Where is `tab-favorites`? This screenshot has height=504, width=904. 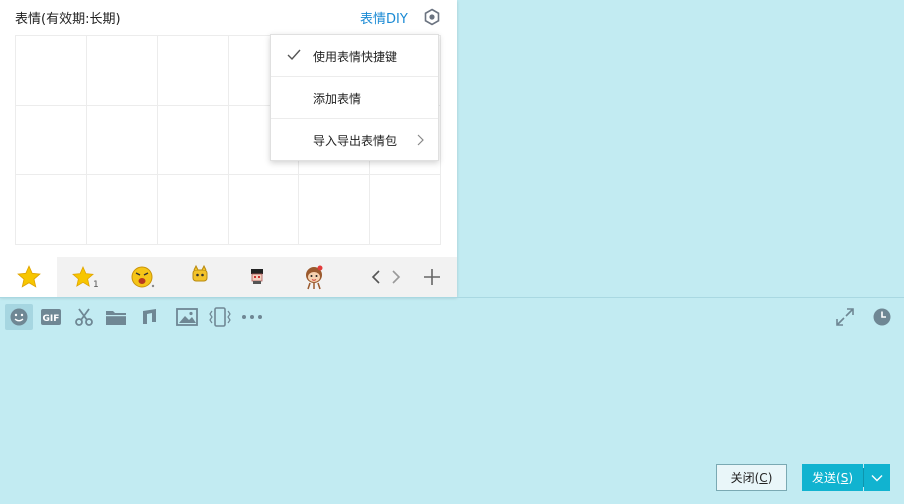 tab-favorites is located at coordinates (28, 277).